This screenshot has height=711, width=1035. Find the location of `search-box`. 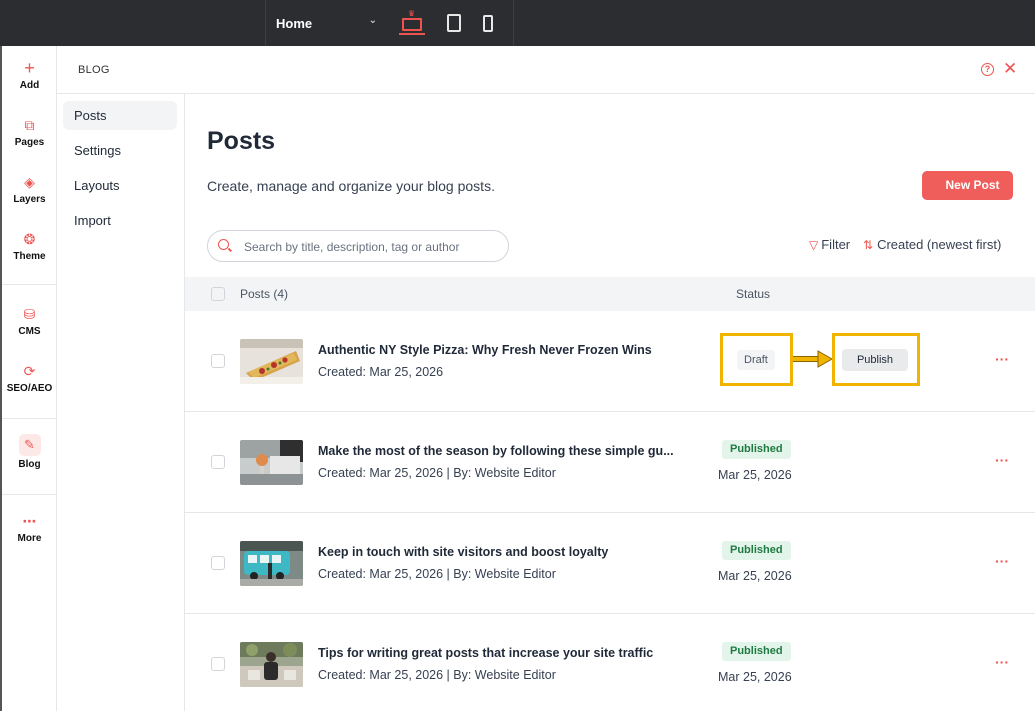

search-box is located at coordinates (358, 246).